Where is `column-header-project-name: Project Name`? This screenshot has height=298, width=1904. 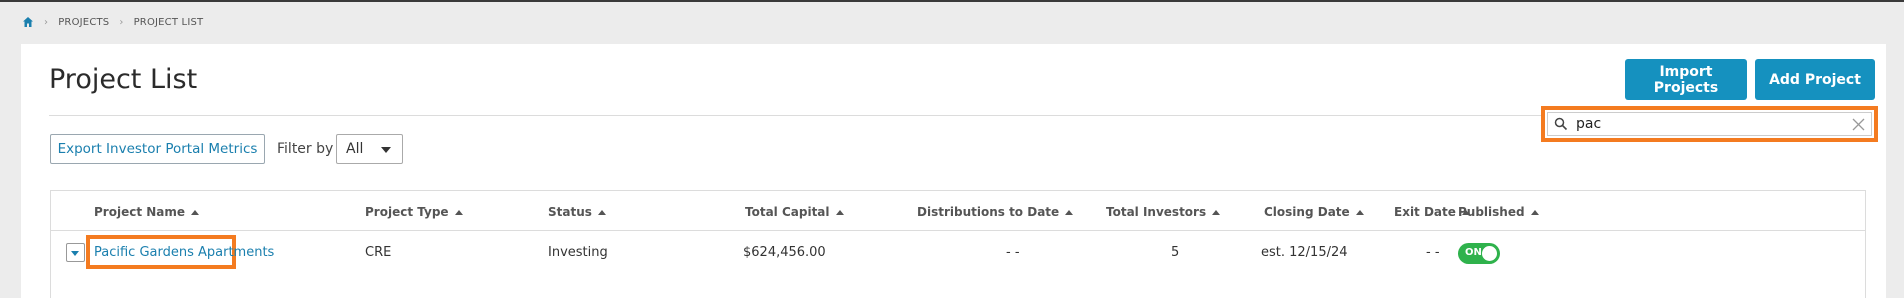 column-header-project-name: Project Name is located at coordinates (147, 212).